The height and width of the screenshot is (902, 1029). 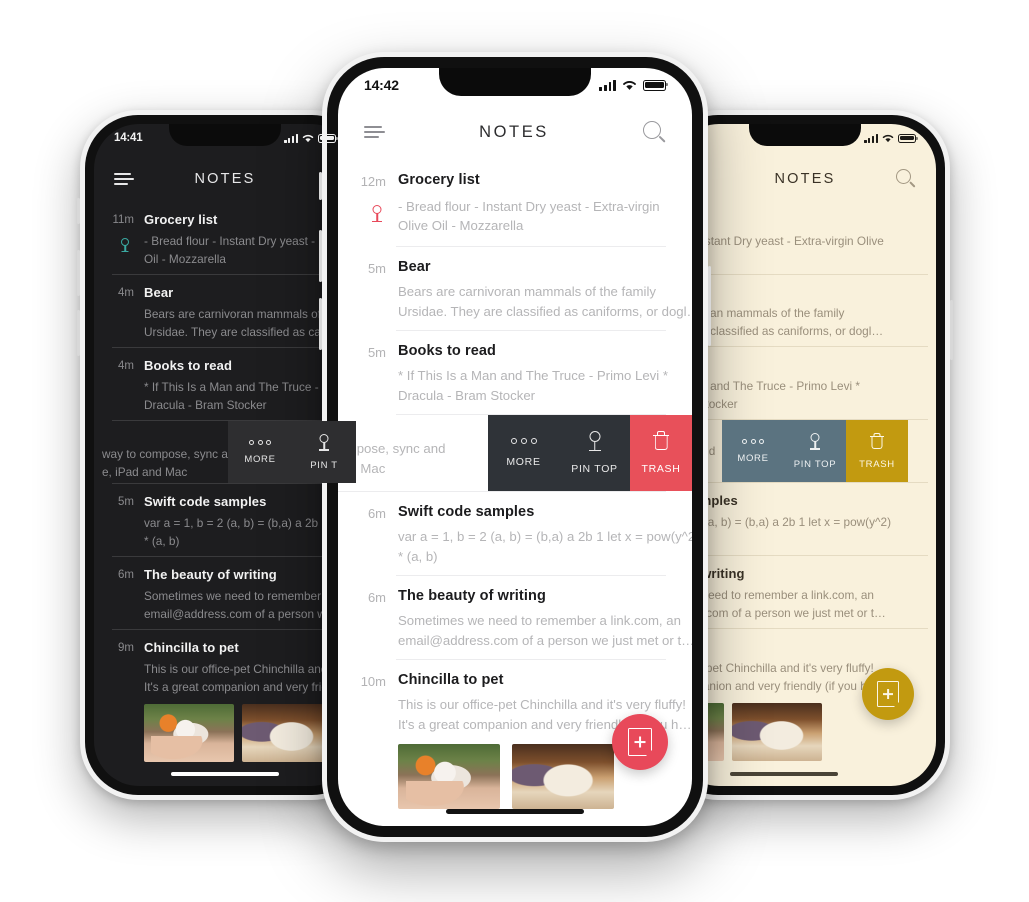 I want to click on swipe-actions-right: MORE PIN TOP TRASH, so click(x=815, y=451).